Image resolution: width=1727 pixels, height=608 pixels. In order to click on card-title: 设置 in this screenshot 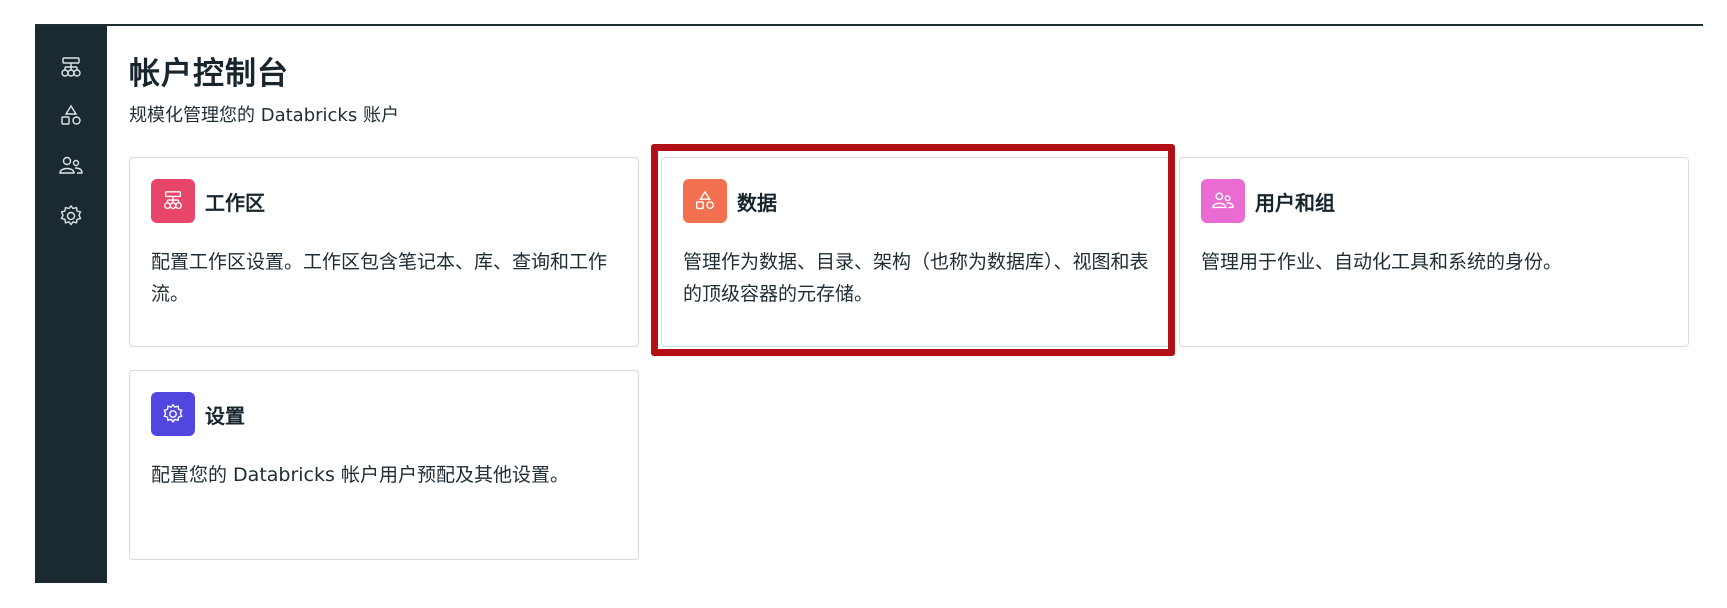, I will do `click(225, 415)`.